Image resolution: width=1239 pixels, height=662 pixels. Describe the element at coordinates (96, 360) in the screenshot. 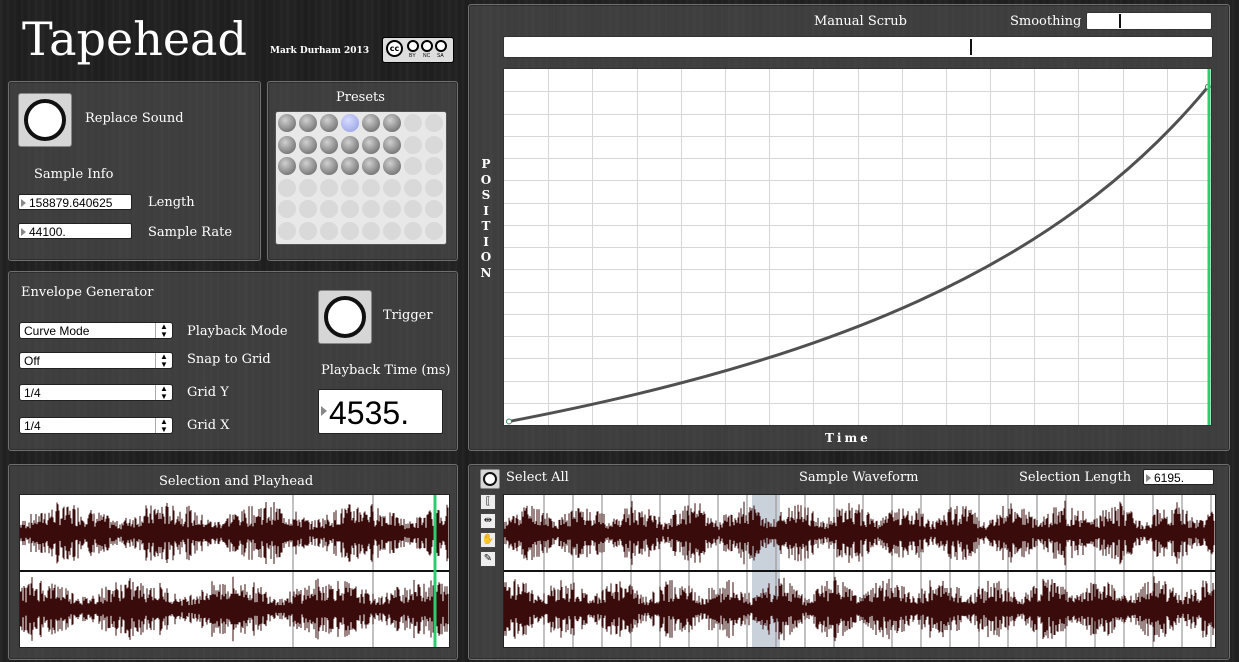

I see `snap-to-grid-menu: Off ▲ ▼` at that location.